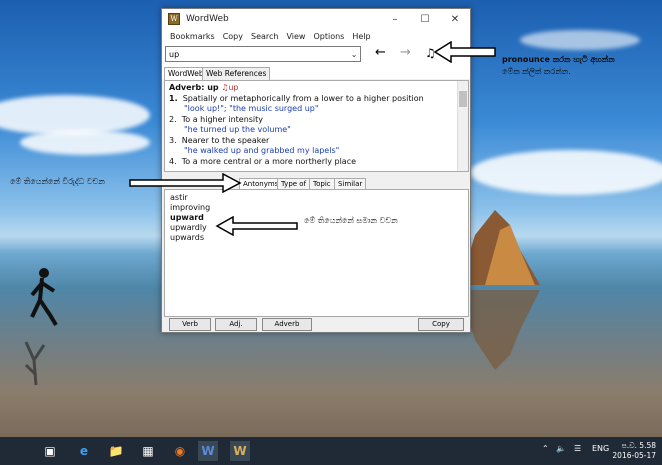  What do you see at coordinates (295, 36) in the screenshot?
I see `menu-view: View` at bounding box center [295, 36].